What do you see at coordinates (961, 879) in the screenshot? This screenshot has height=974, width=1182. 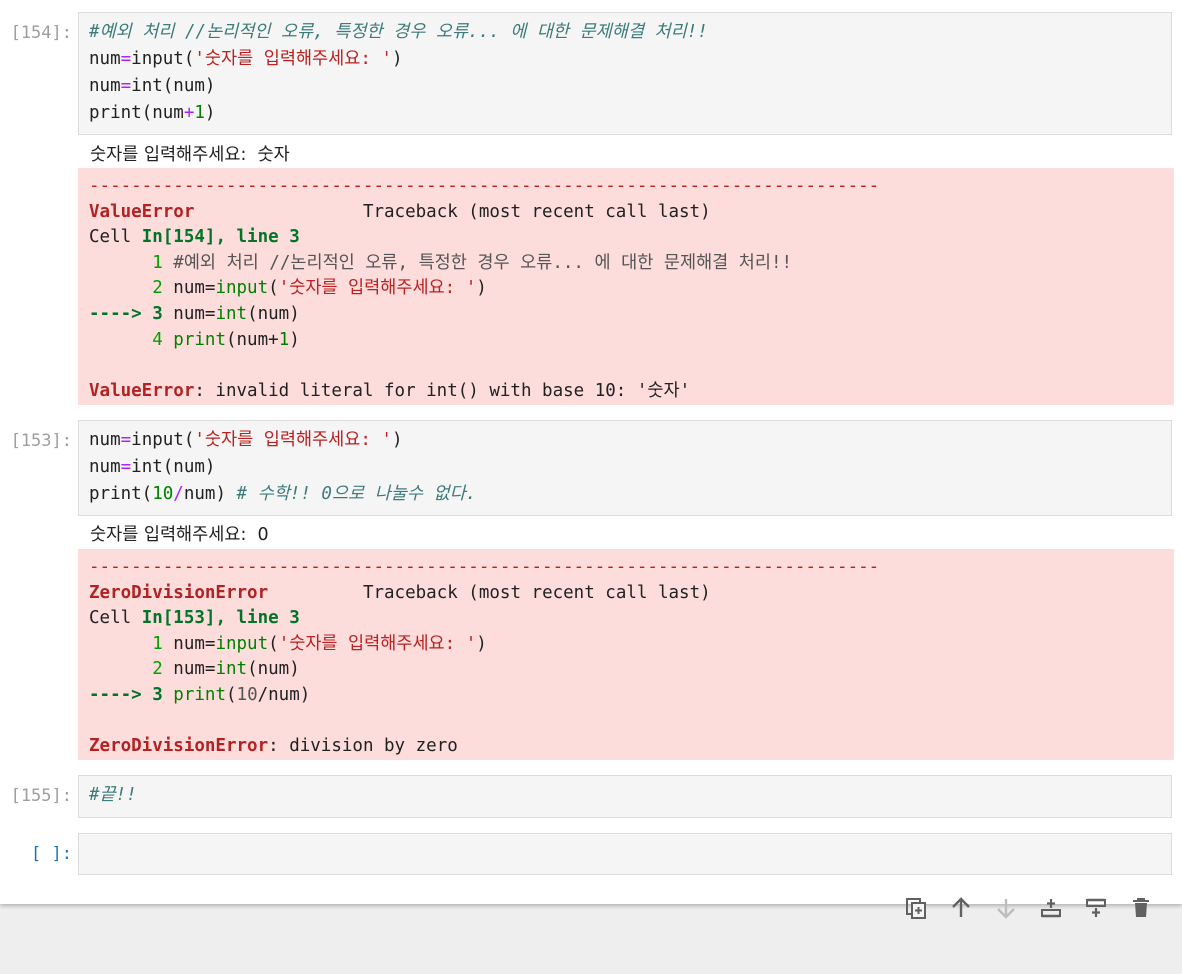 I see `move-up-icon` at bounding box center [961, 879].